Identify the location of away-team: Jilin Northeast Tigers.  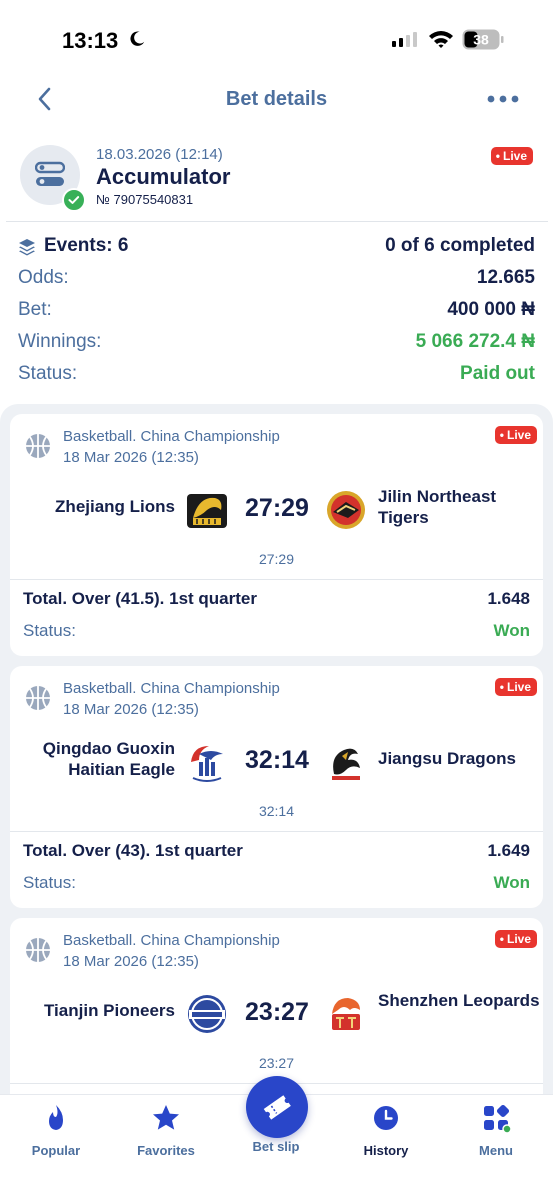
(437, 507).